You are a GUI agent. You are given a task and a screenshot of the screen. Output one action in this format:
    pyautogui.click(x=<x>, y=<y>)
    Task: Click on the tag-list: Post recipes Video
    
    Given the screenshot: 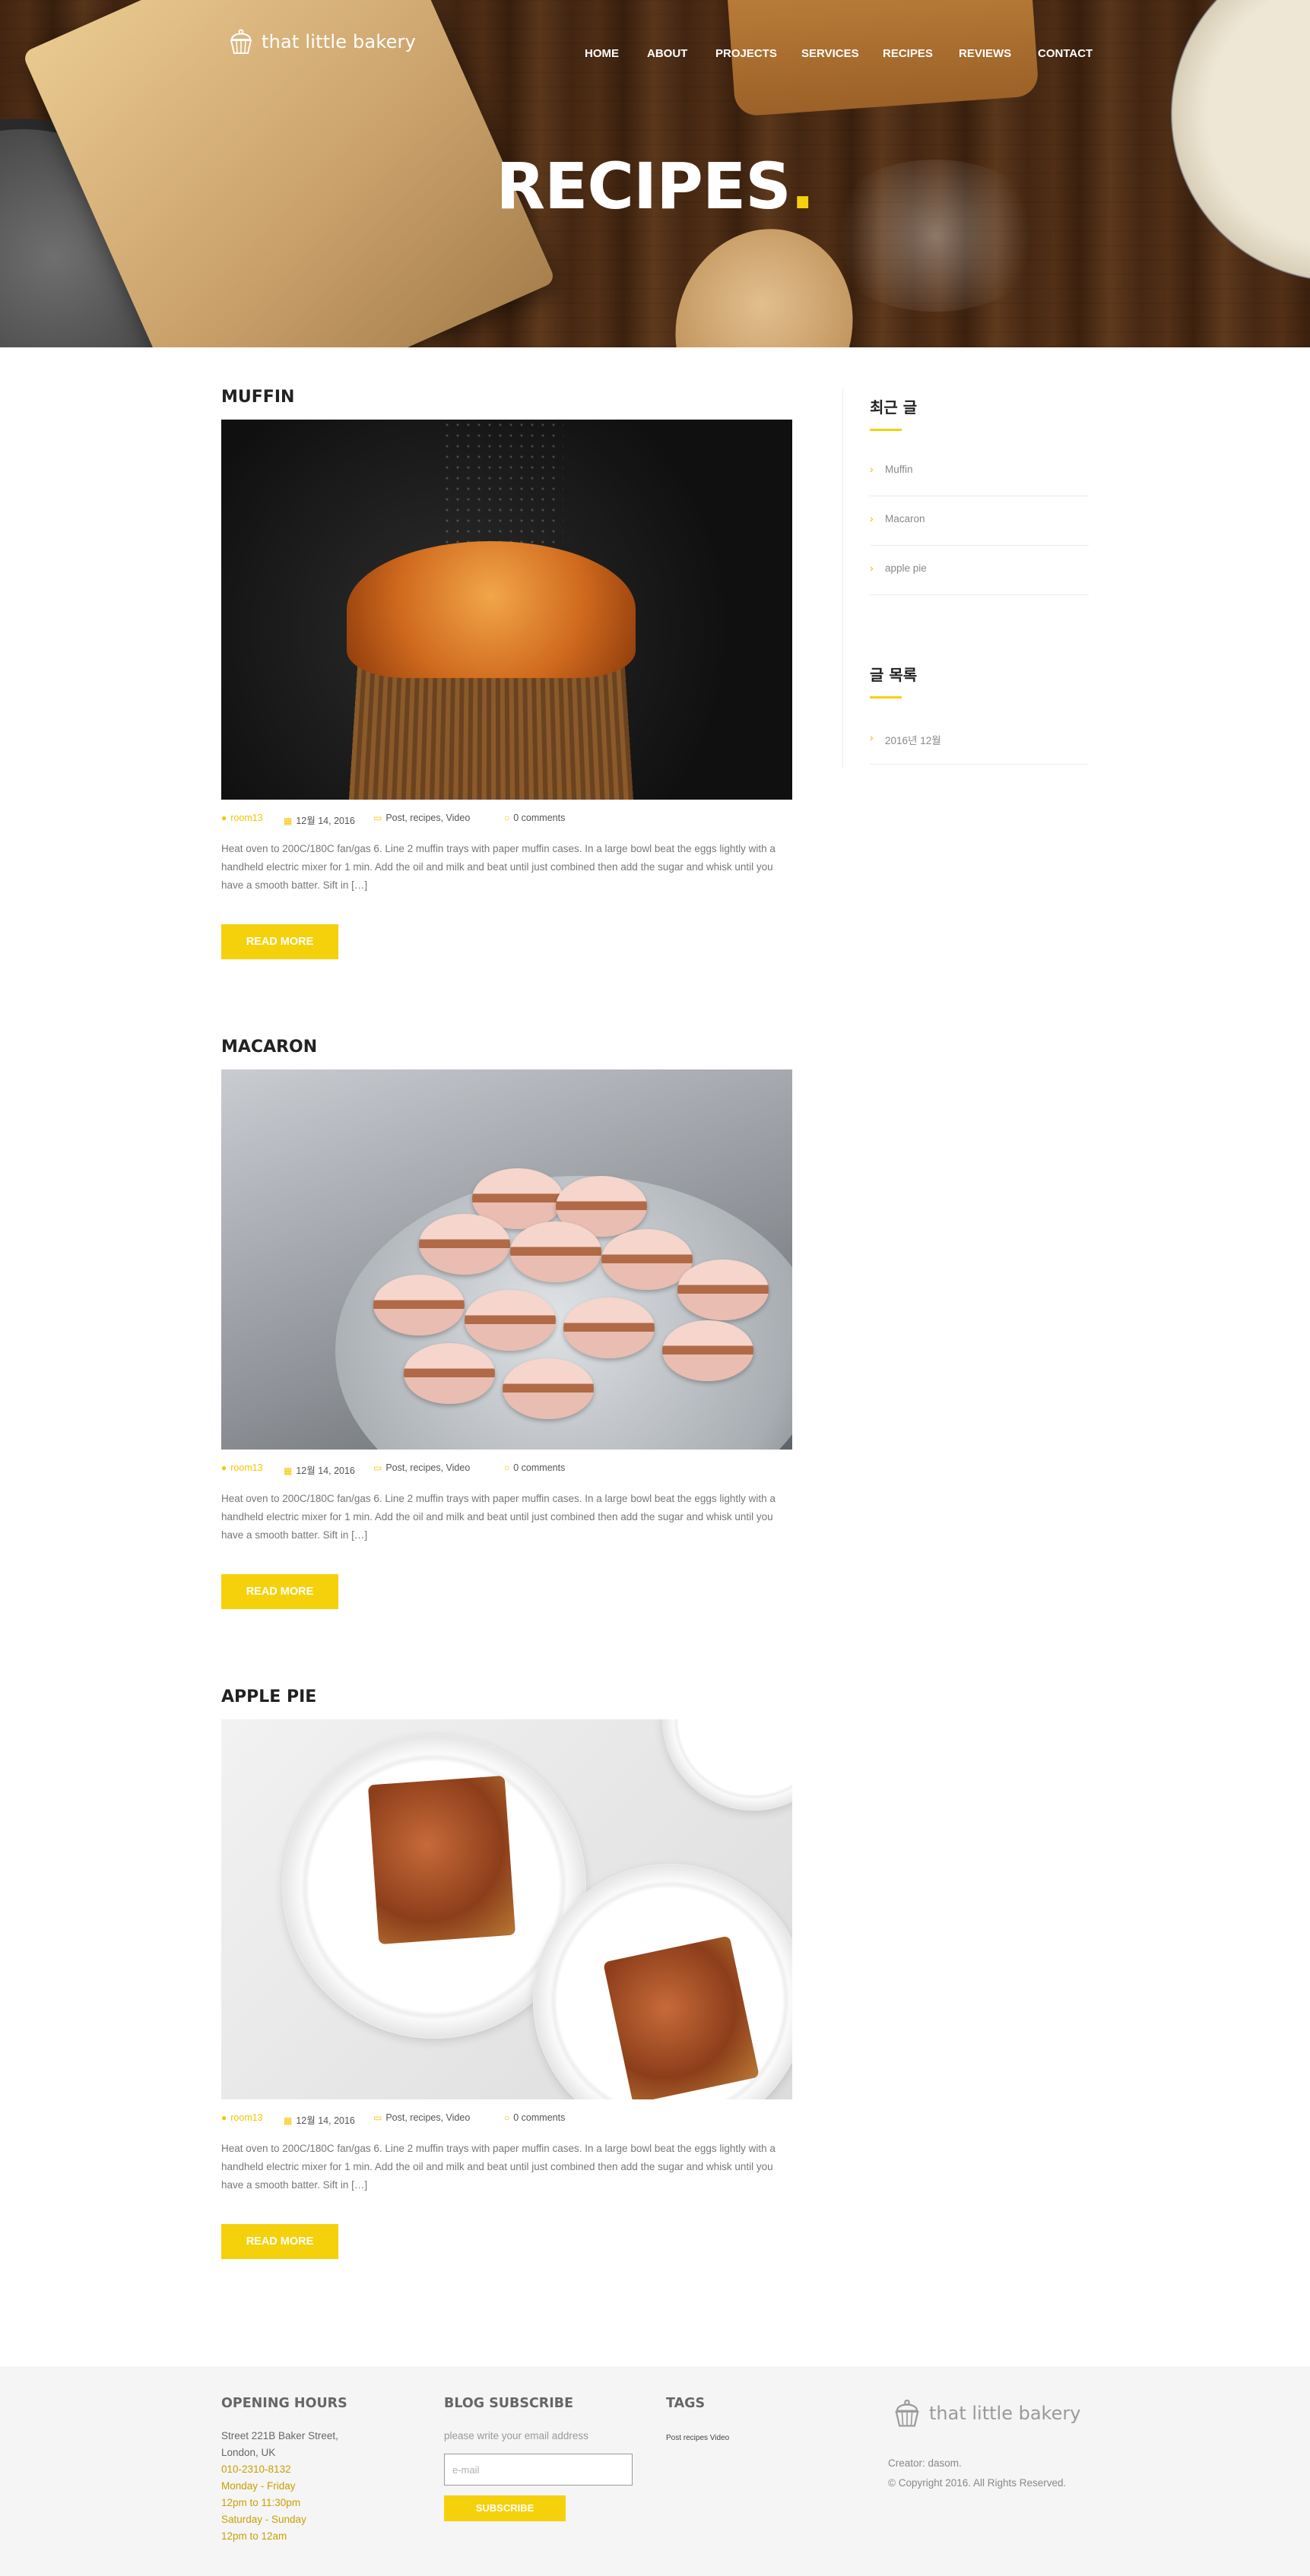 What is the action you would take?
    pyautogui.click(x=697, y=2438)
    